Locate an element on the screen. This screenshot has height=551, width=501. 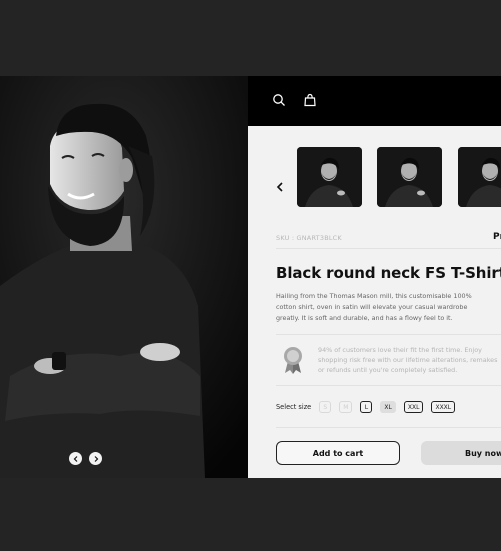
size-option-xxxl: XXXL is located at coordinates (443, 407).